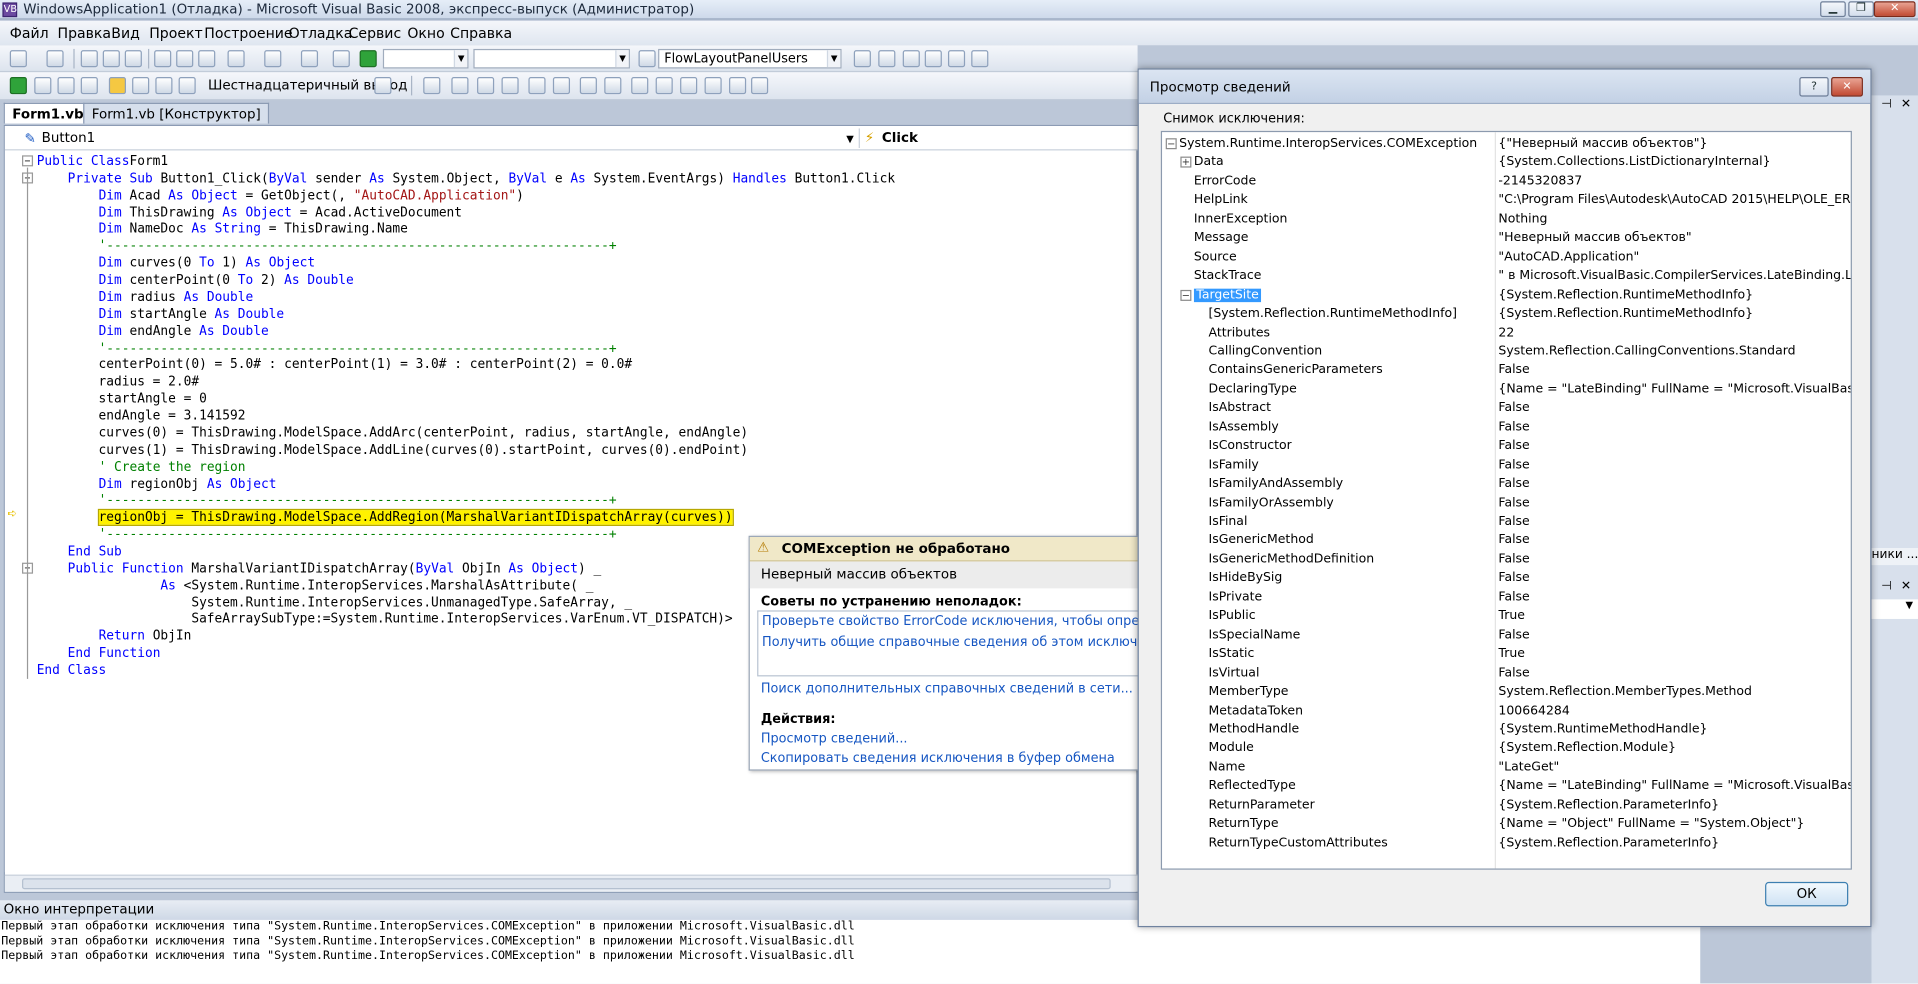  What do you see at coordinates (383, 86) in the screenshot?
I see `windows-menu-icon` at bounding box center [383, 86].